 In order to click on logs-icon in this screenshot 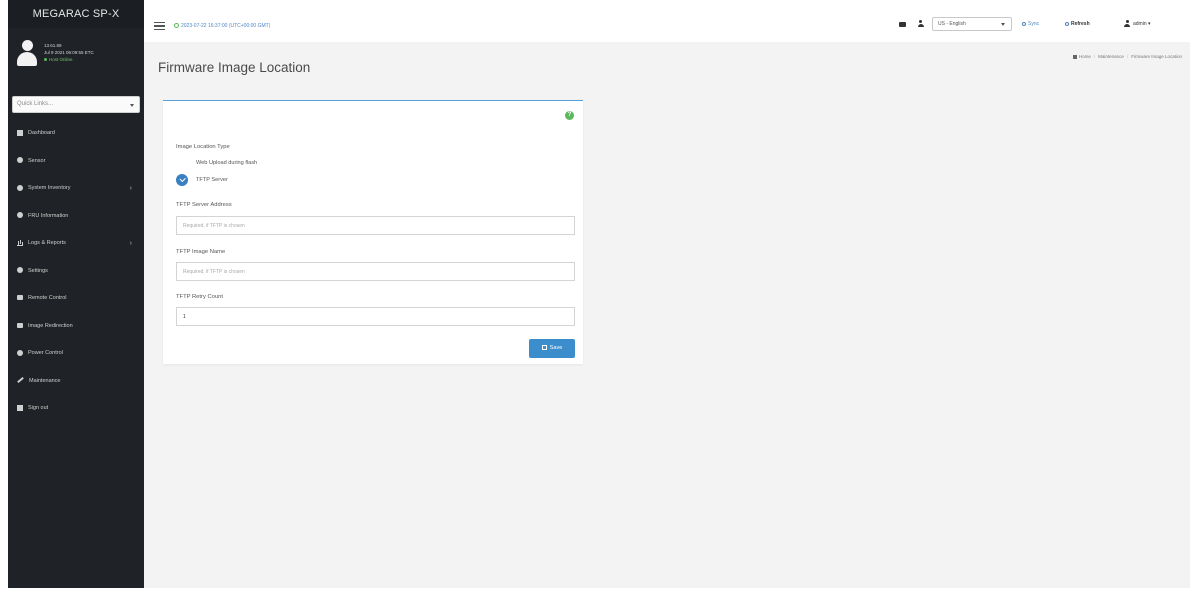, I will do `click(20, 243)`.